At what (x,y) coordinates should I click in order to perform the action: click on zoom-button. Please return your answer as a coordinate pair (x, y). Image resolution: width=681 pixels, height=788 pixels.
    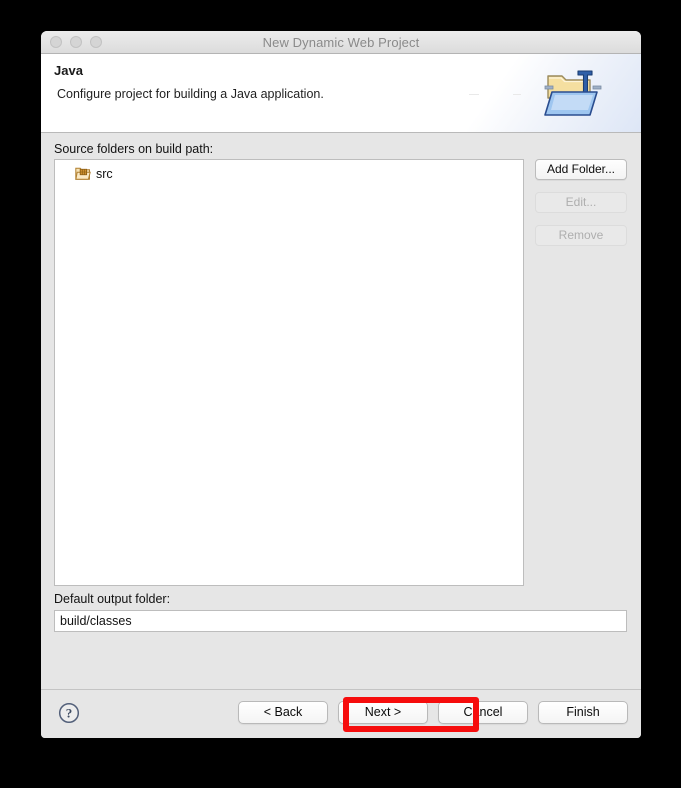
    Looking at the image, I should click on (96, 42).